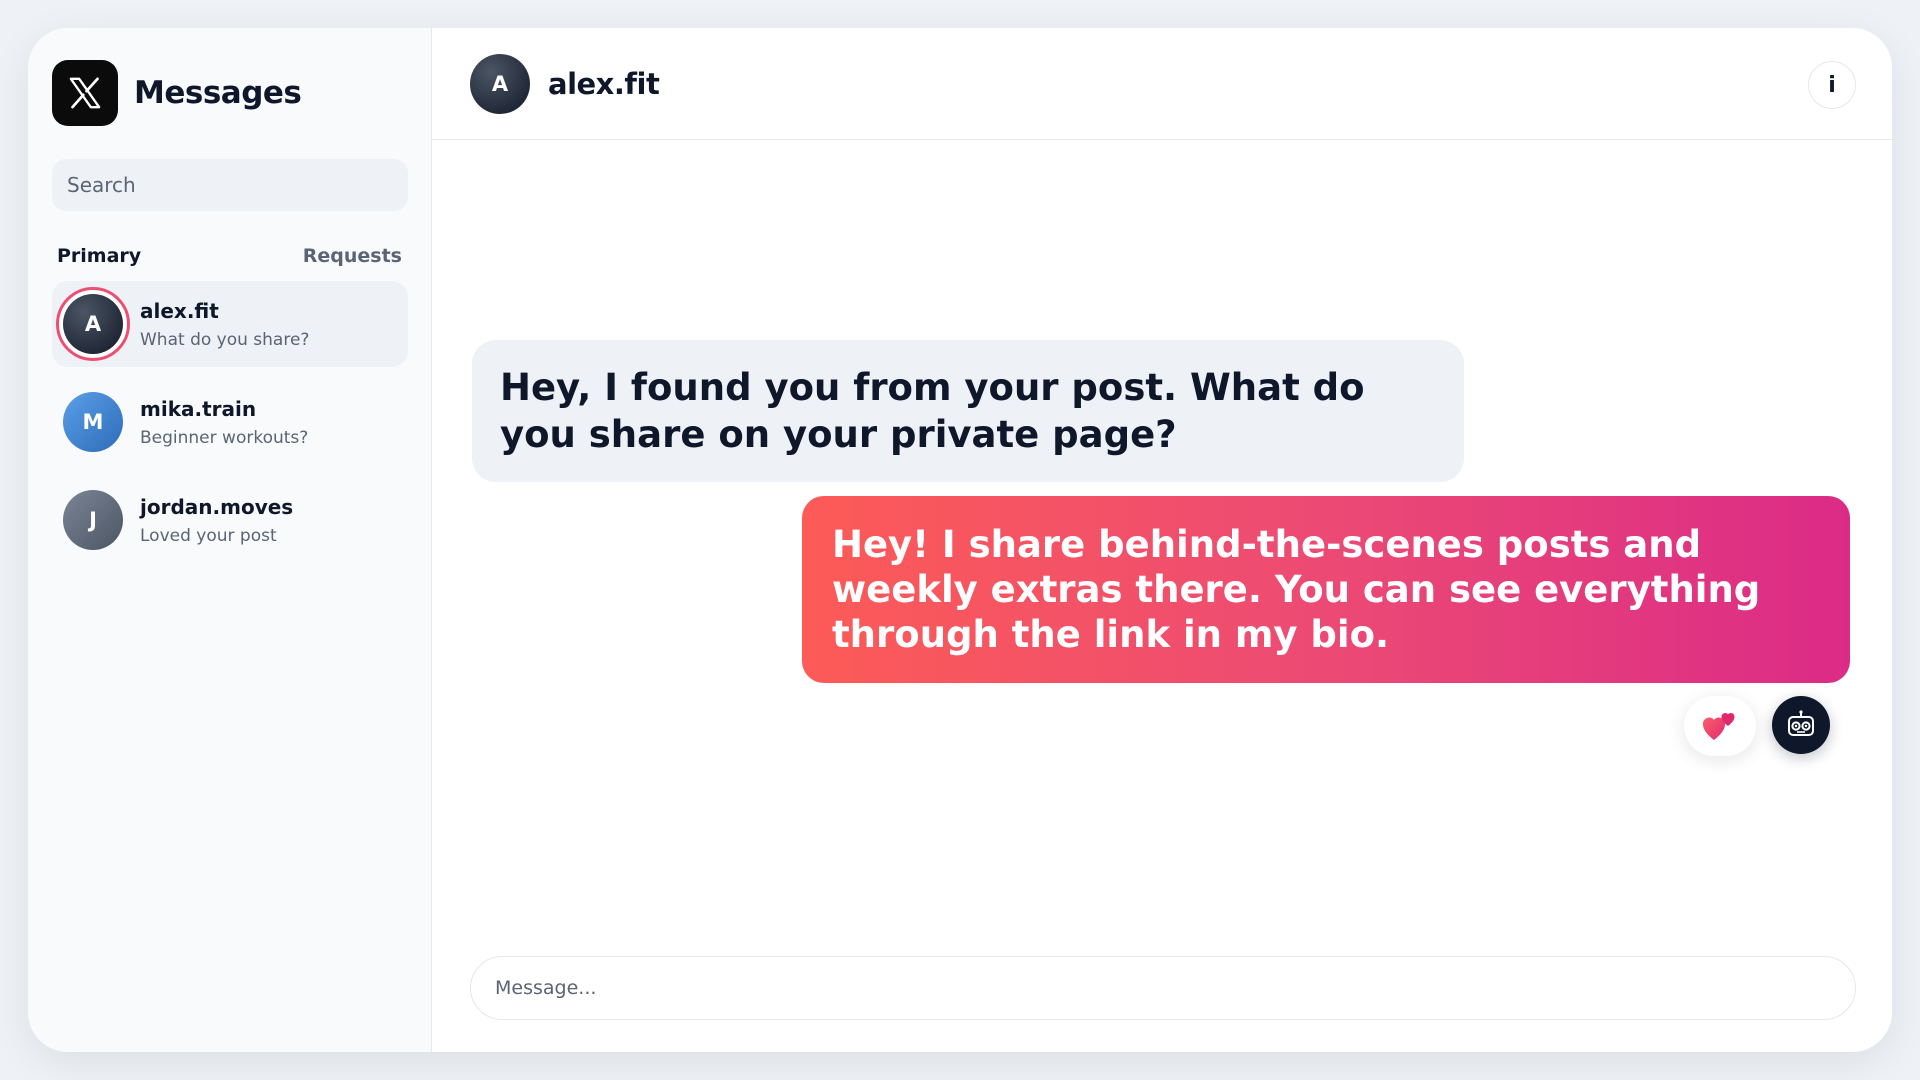 The width and height of the screenshot is (1920, 1080). What do you see at coordinates (85, 93) in the screenshot?
I see `x-logo-icon` at bounding box center [85, 93].